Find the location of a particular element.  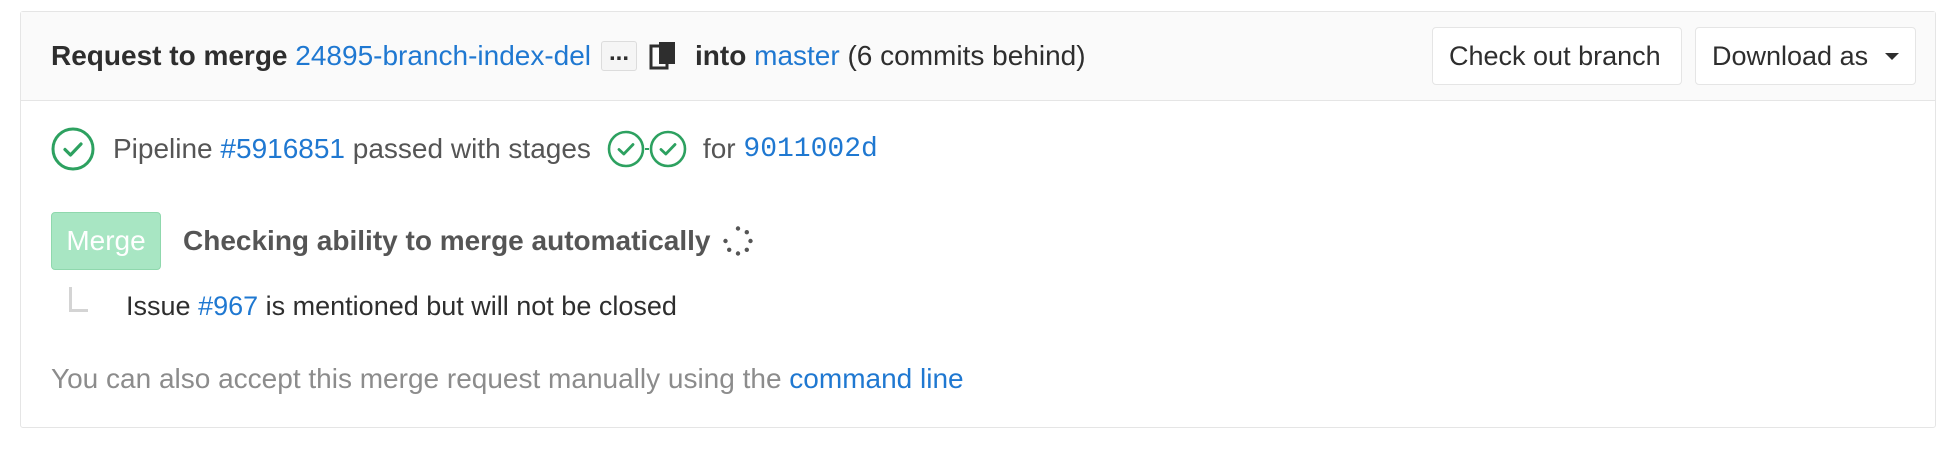

merge-button: Merge is located at coordinates (106, 241).